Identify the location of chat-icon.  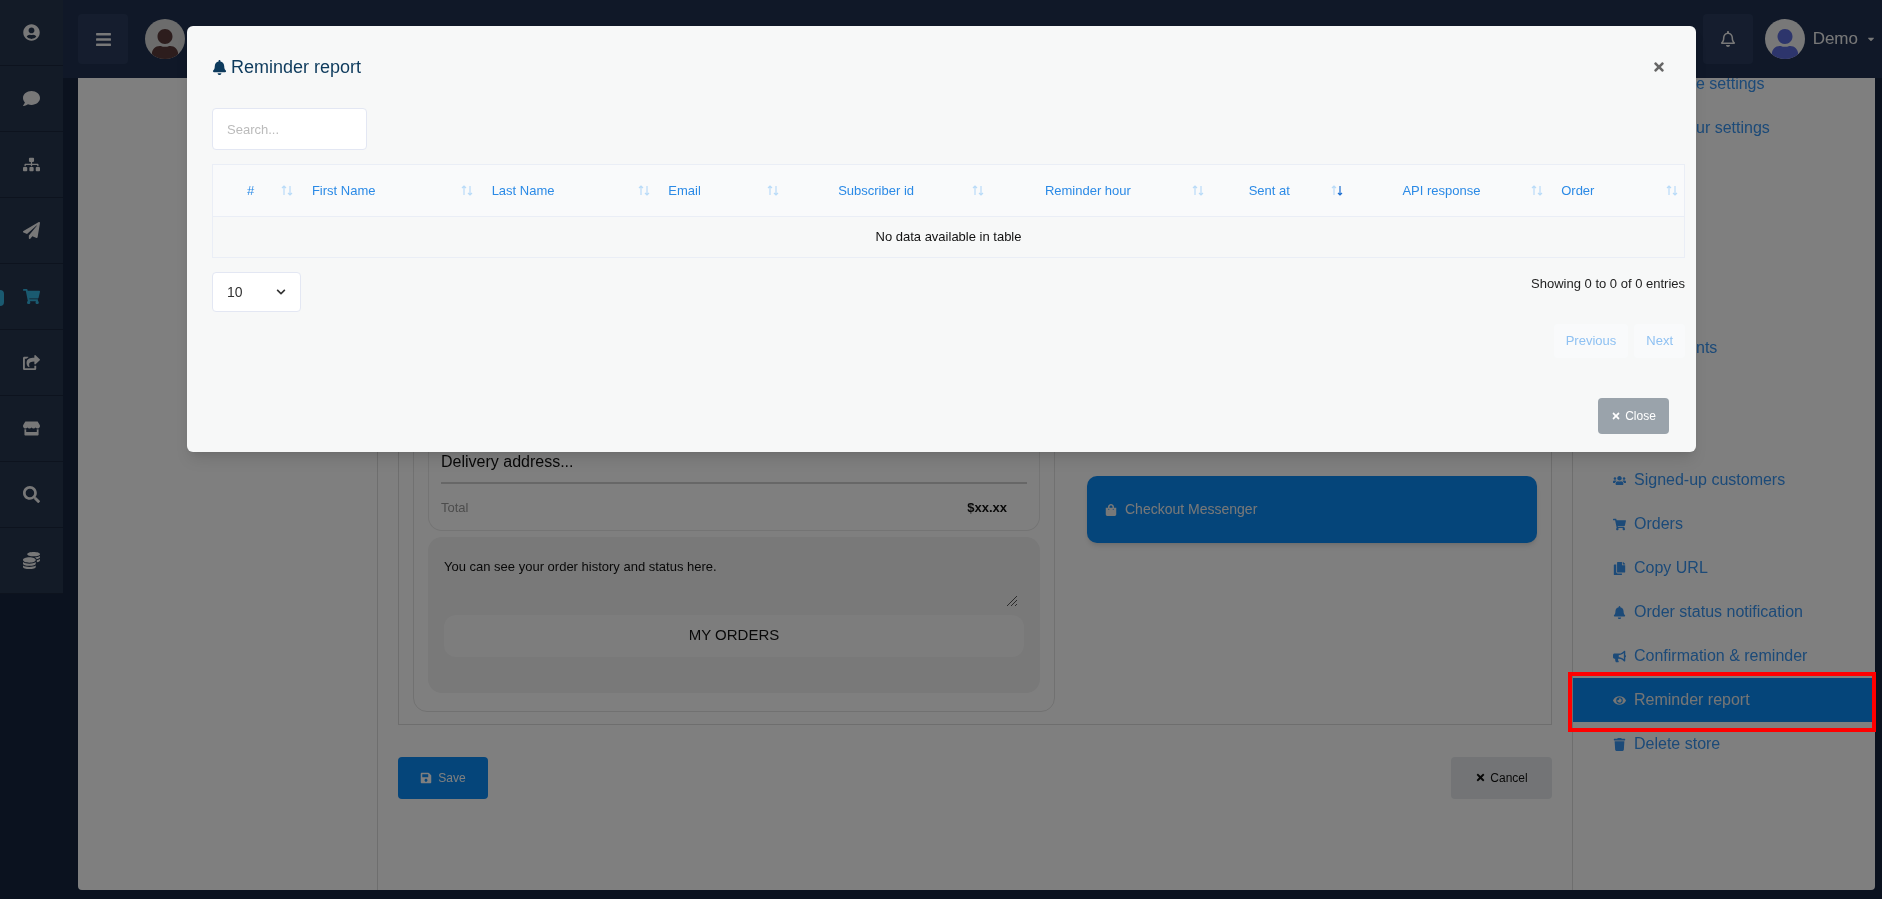
(31, 98).